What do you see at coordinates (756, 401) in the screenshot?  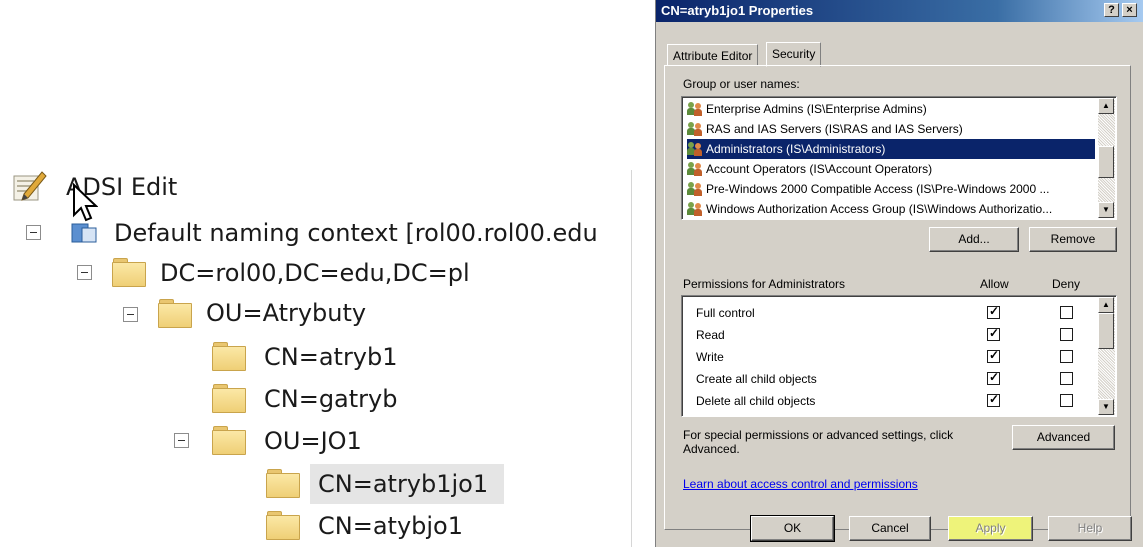 I see `permission-name: Delete all child objects` at bounding box center [756, 401].